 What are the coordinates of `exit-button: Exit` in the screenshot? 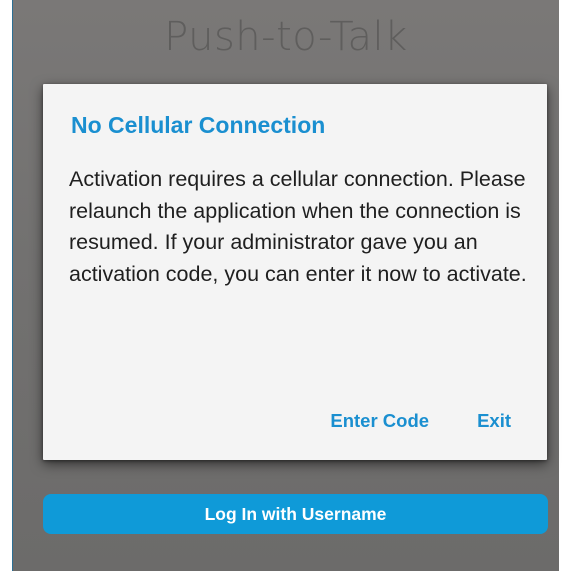 It's located at (494, 421).